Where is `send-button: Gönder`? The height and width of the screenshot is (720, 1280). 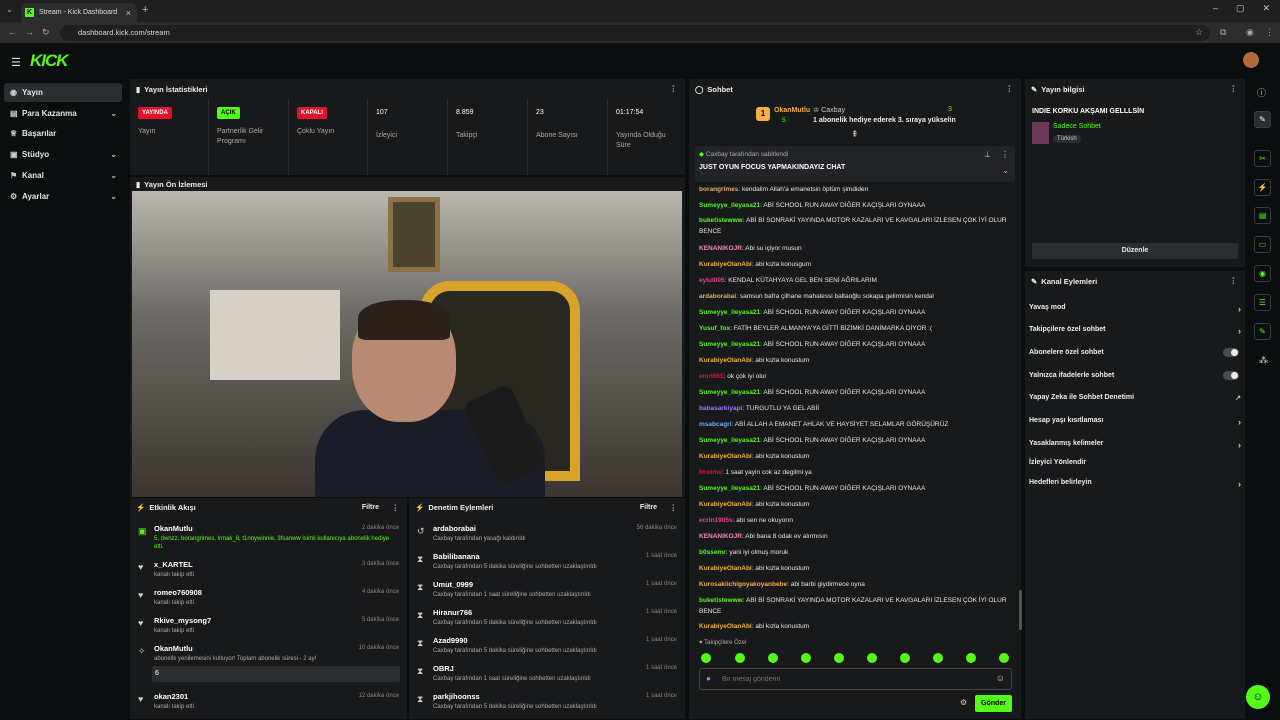 send-button: Gönder is located at coordinates (993, 703).